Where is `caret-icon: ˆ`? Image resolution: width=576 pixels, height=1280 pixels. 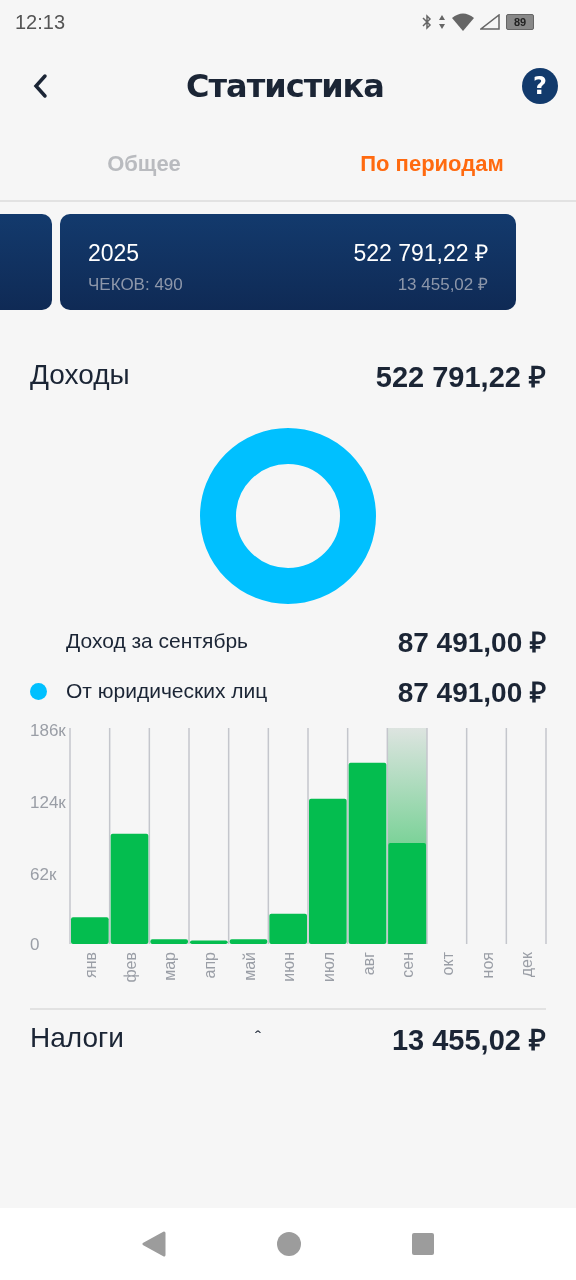
caret-icon: ˆ is located at coordinates (257, 1038).